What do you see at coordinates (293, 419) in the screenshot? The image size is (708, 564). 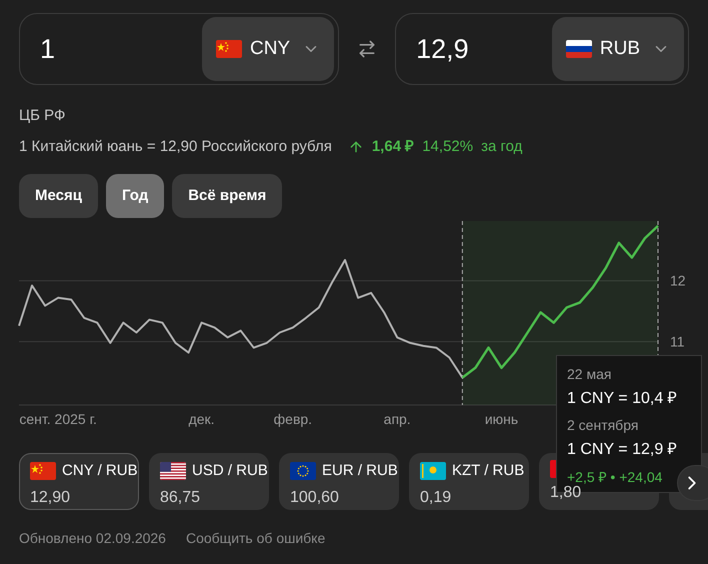 I see `axis-label: февр.` at bounding box center [293, 419].